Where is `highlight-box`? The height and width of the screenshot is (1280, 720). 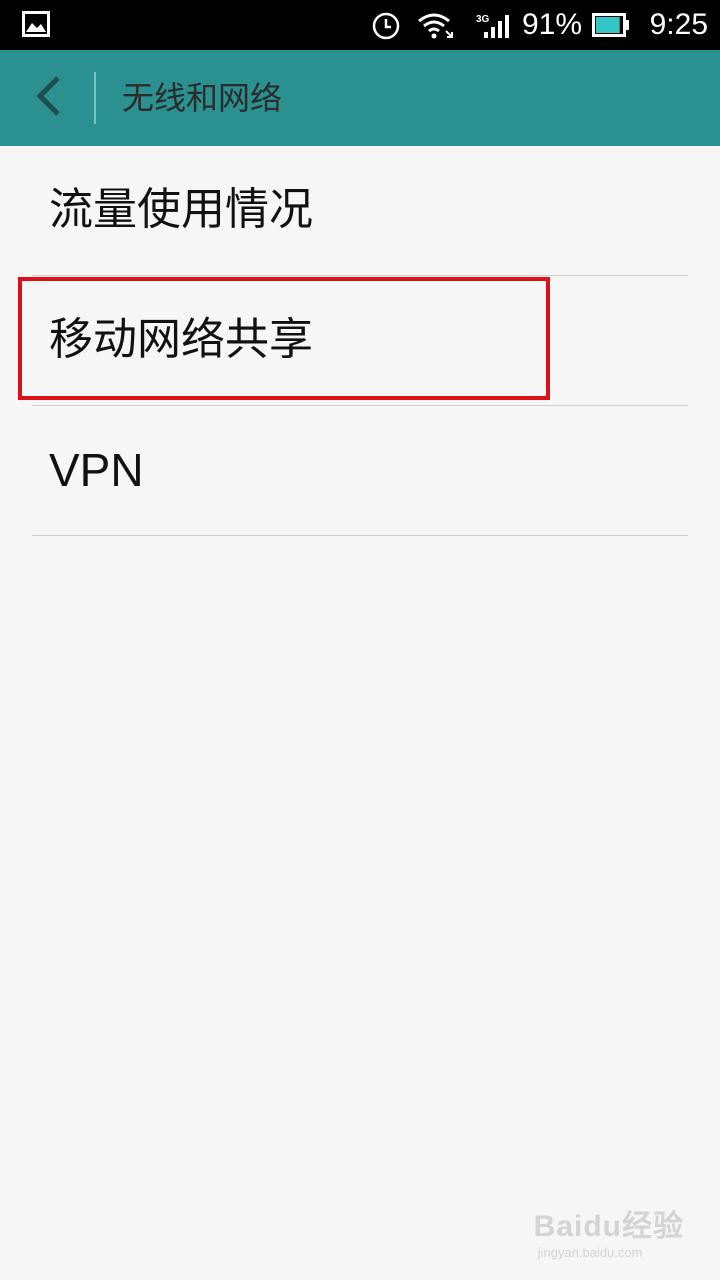
highlight-box is located at coordinates (284, 338).